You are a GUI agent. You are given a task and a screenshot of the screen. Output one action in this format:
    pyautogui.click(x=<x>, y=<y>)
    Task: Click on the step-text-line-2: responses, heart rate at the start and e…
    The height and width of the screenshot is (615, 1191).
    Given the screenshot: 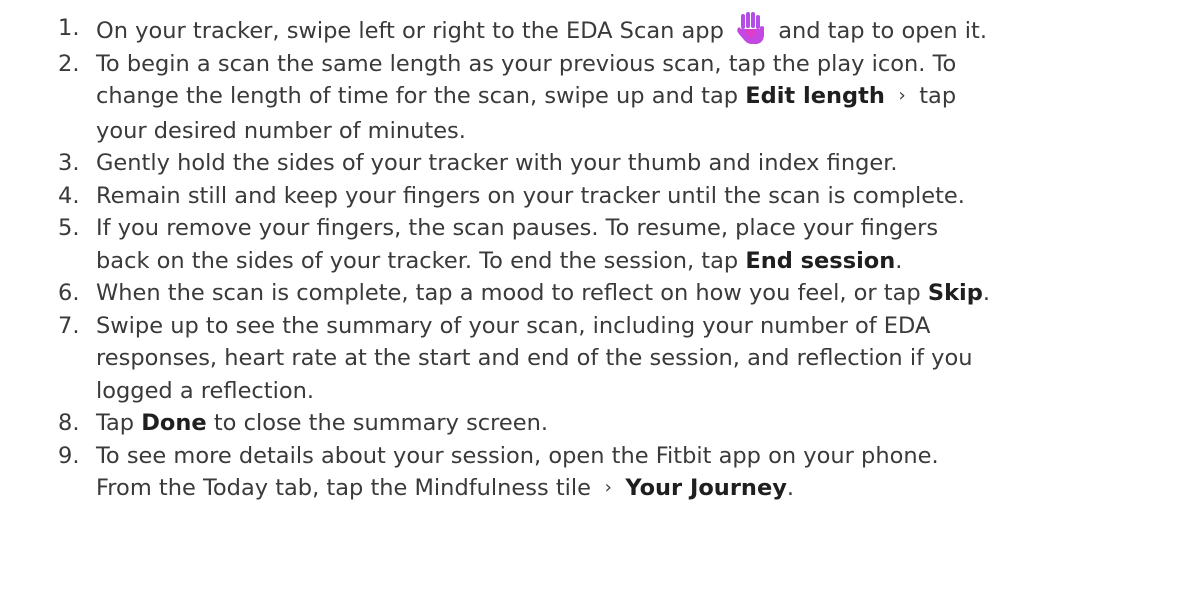 What is the action you would take?
    pyautogui.click(x=534, y=358)
    